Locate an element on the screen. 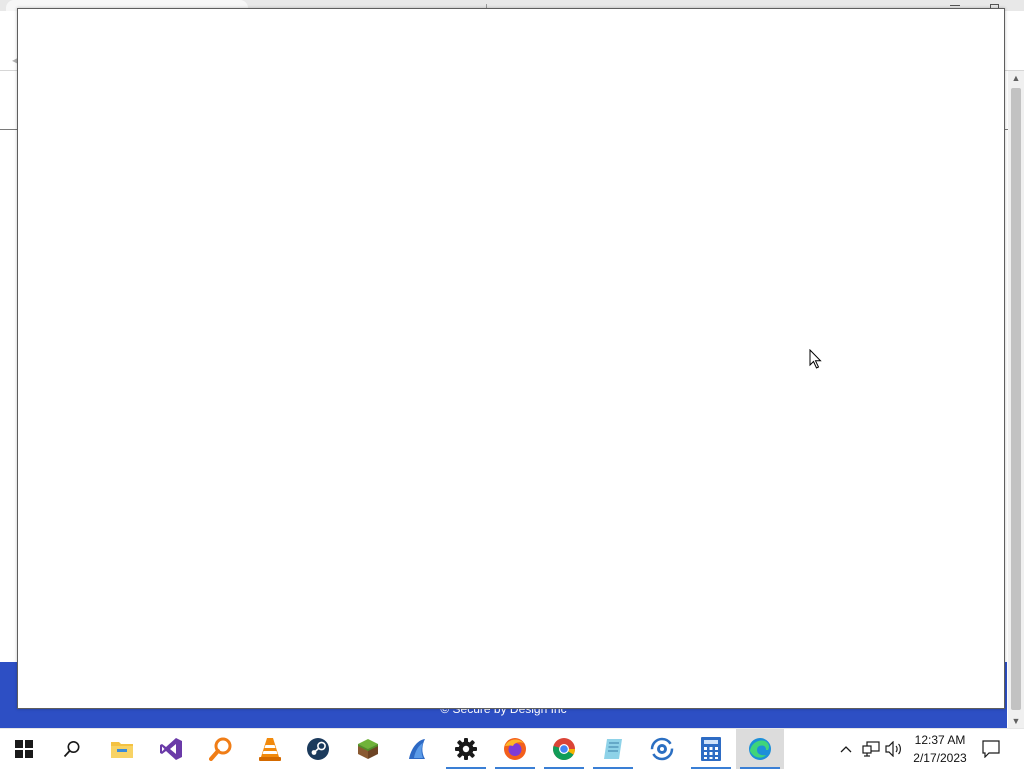 The image size is (1024, 769). chevron-up-icon is located at coordinates (846, 749).